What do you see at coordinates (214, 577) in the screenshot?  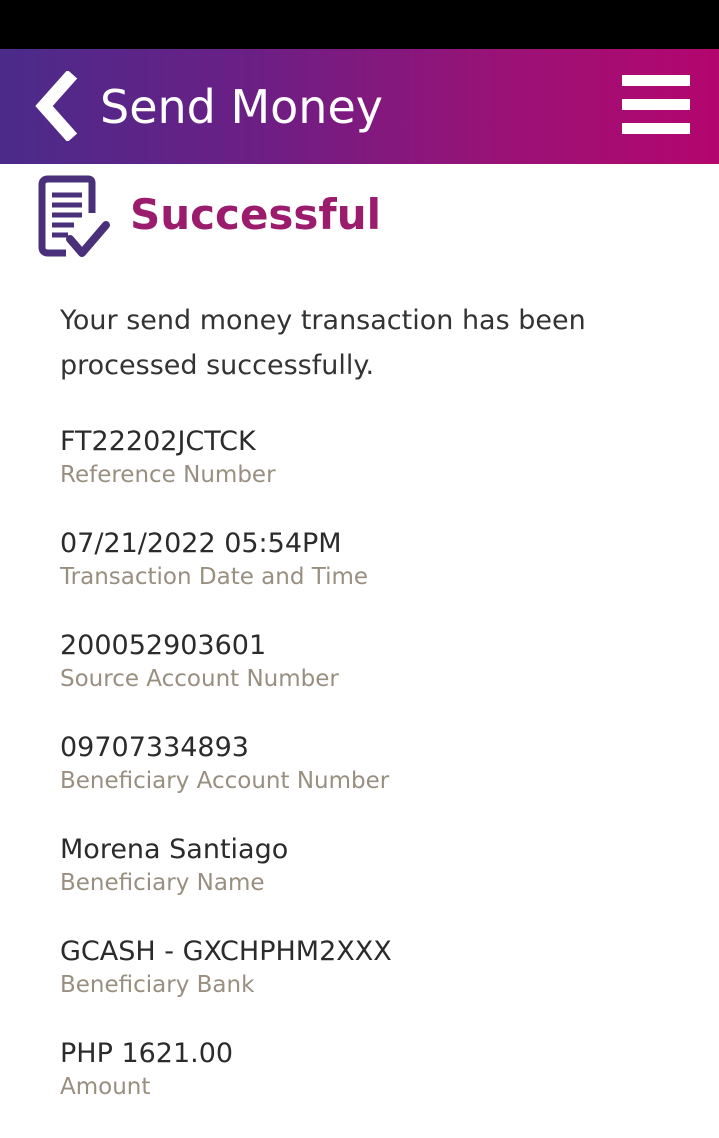 I see `detail-label: Transaction Date and Time` at bounding box center [214, 577].